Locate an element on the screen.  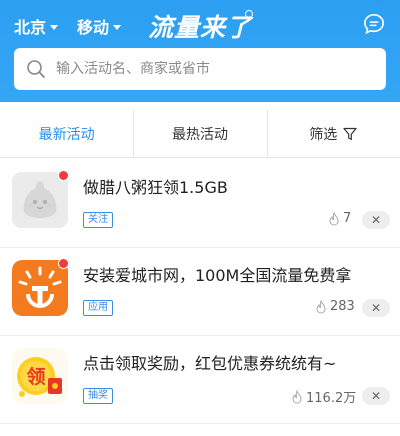
count-value: 283 is located at coordinates (342, 306).